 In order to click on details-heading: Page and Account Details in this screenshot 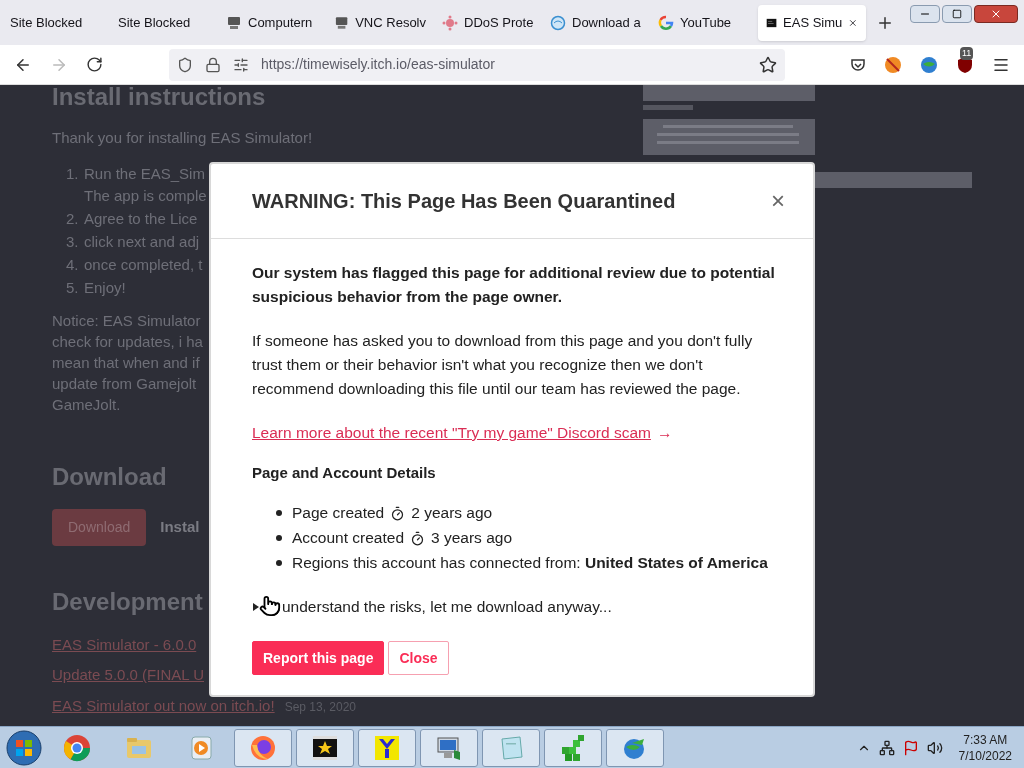, I will do `click(344, 473)`.